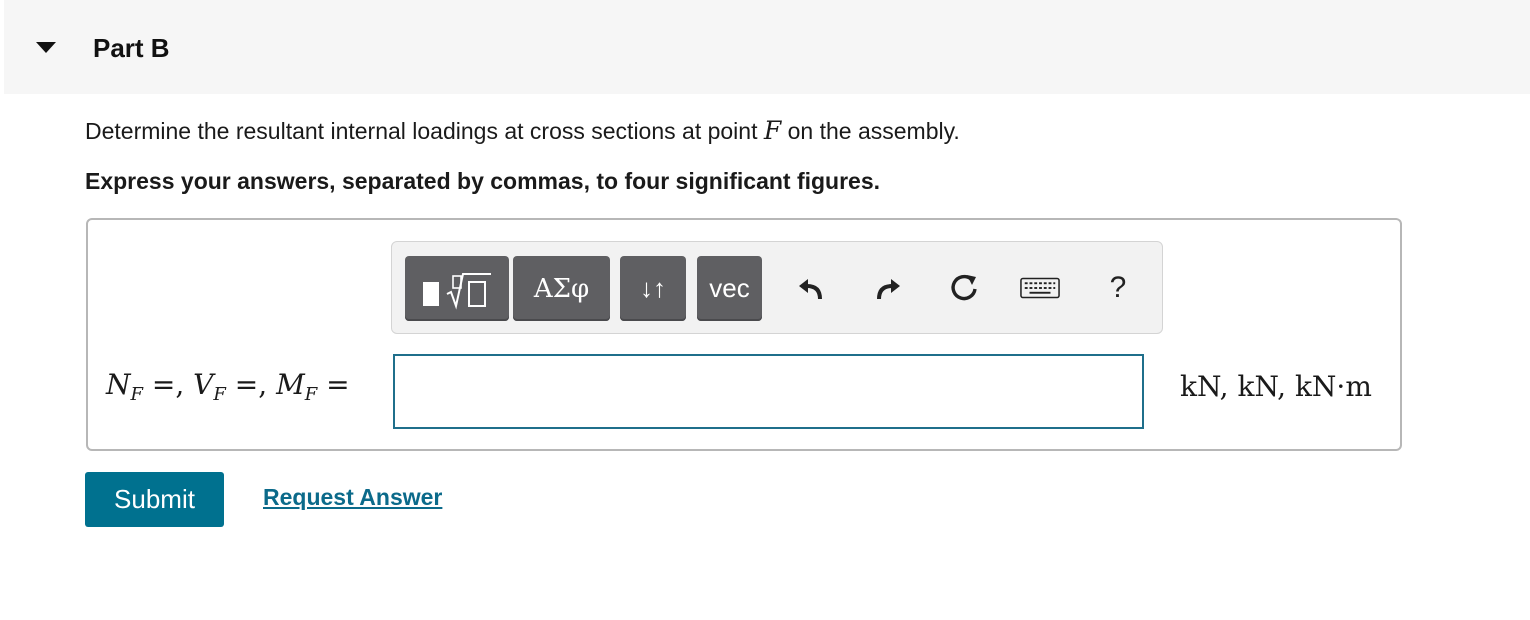 This screenshot has width=1530, height=620. I want to click on answer-variables: NF =, VF =, MF =, so click(228, 386).